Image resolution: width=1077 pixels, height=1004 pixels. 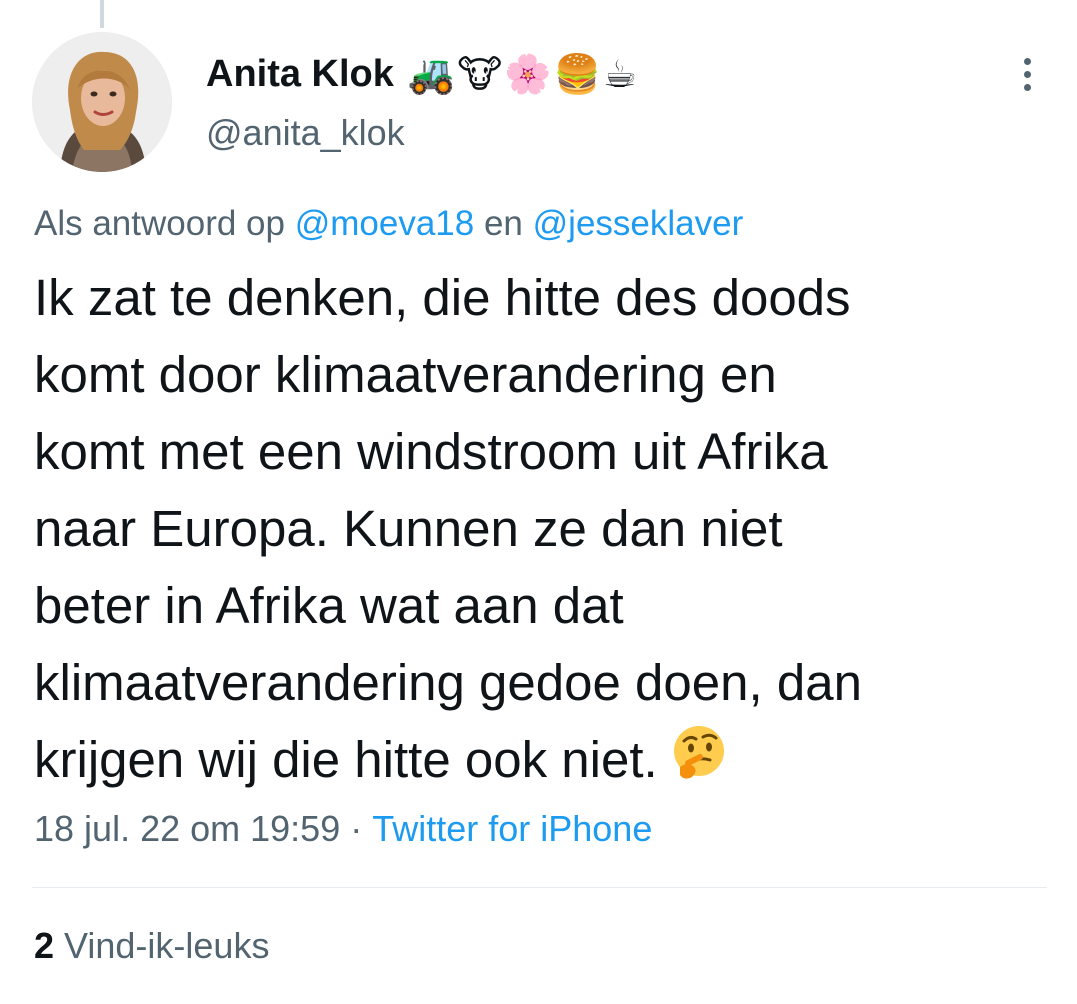 What do you see at coordinates (329, 605) in the screenshot?
I see `tweet-text-line: beter in Afrika wat aan dat` at bounding box center [329, 605].